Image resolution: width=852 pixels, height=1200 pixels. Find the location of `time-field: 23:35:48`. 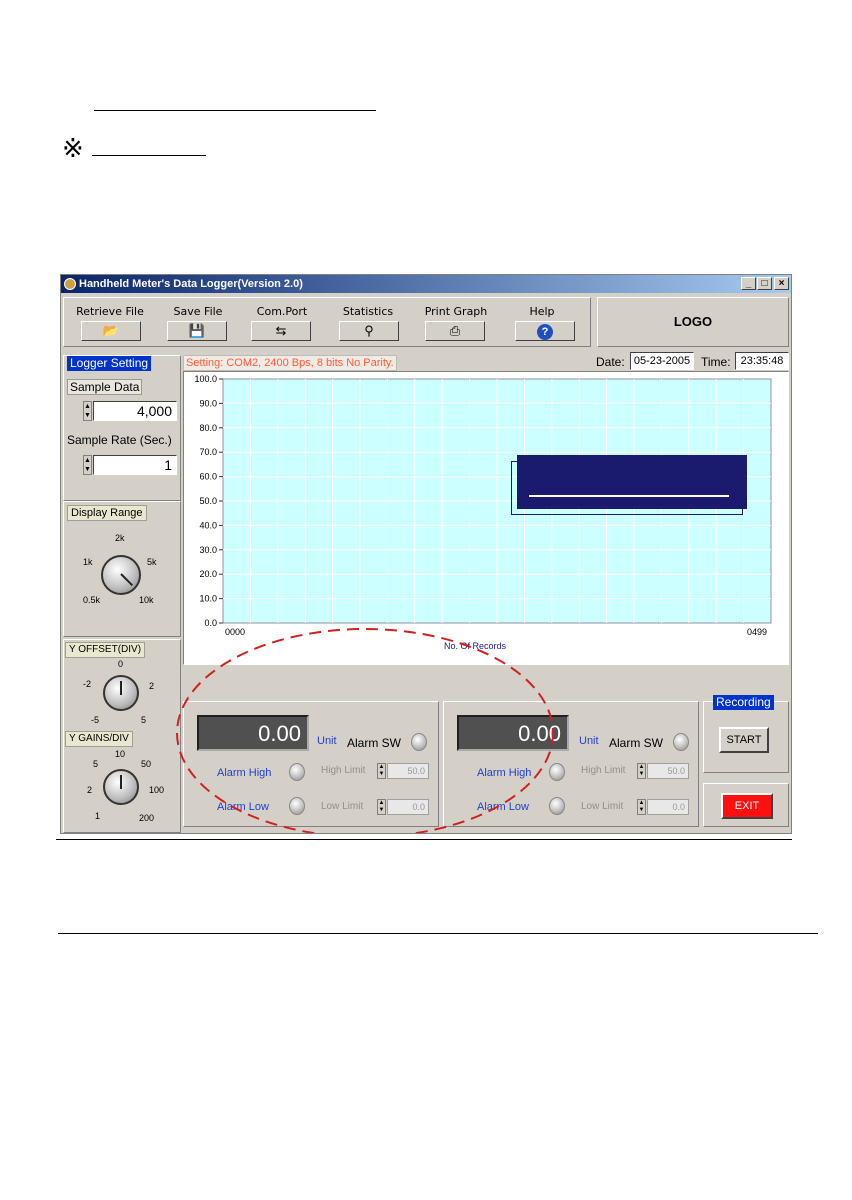

time-field: 23:35:48 is located at coordinates (762, 361).